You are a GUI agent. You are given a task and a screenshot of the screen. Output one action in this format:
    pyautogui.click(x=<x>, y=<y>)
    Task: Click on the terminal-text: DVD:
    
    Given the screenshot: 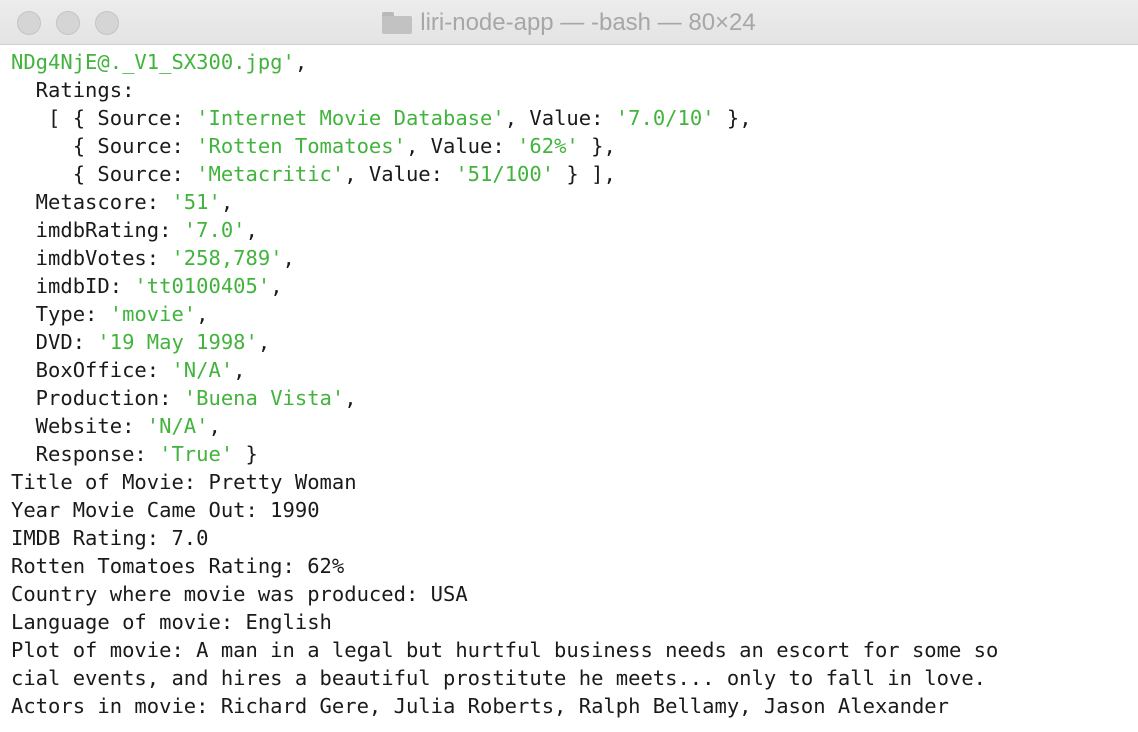 What is the action you would take?
    pyautogui.click(x=54, y=342)
    